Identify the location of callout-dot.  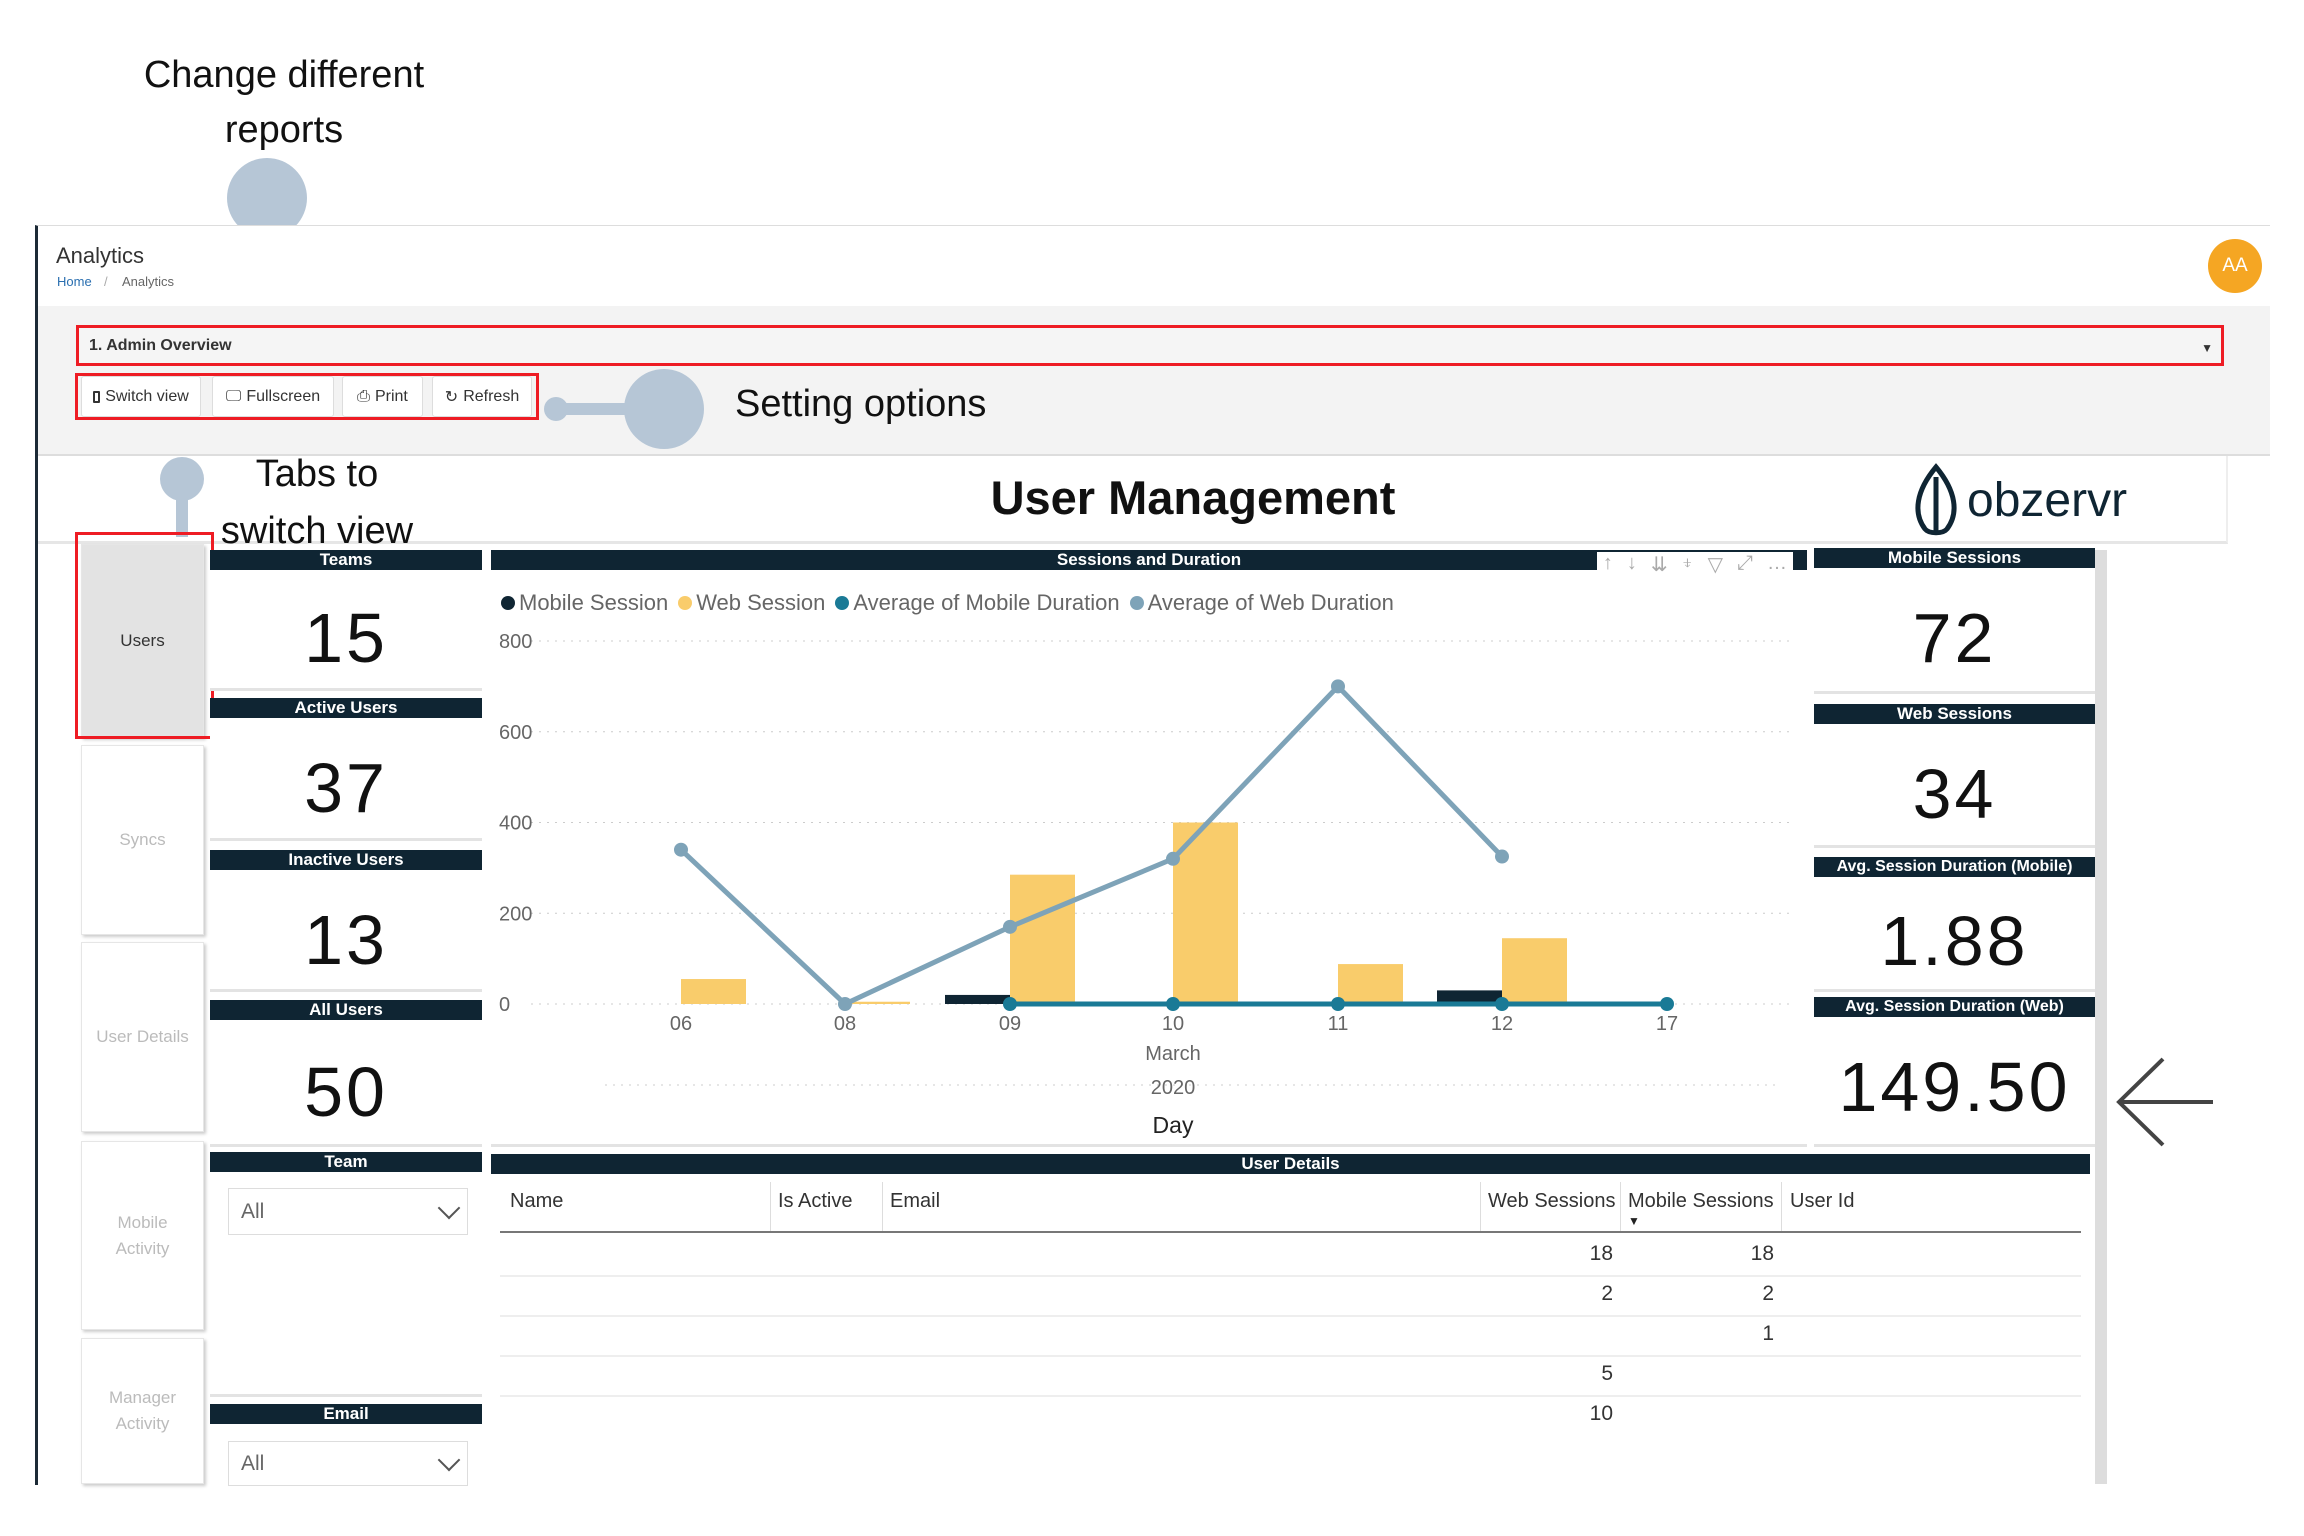
(664, 409).